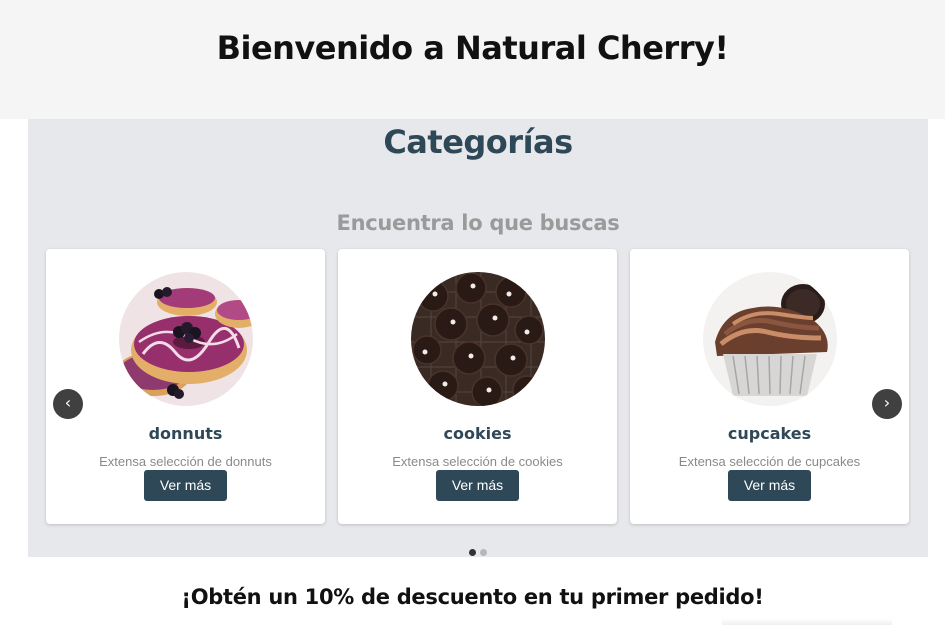  What do you see at coordinates (185, 461) in the screenshot?
I see `card-description: Extensa selección de donnuts` at bounding box center [185, 461].